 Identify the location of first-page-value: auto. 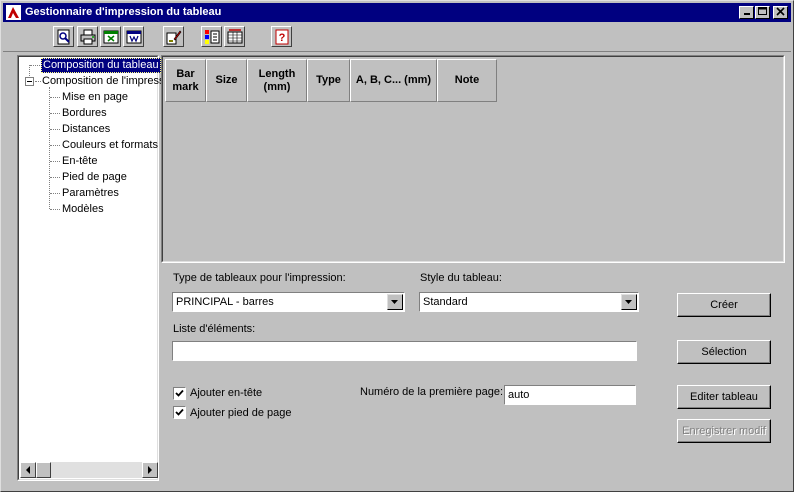
(519, 395).